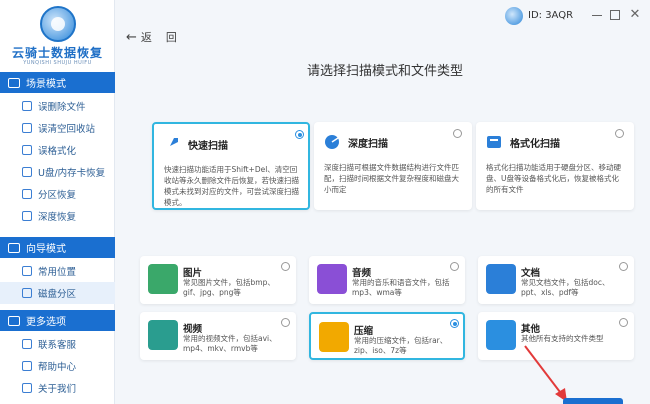  I want to click on format-scan-icon, so click(494, 142).